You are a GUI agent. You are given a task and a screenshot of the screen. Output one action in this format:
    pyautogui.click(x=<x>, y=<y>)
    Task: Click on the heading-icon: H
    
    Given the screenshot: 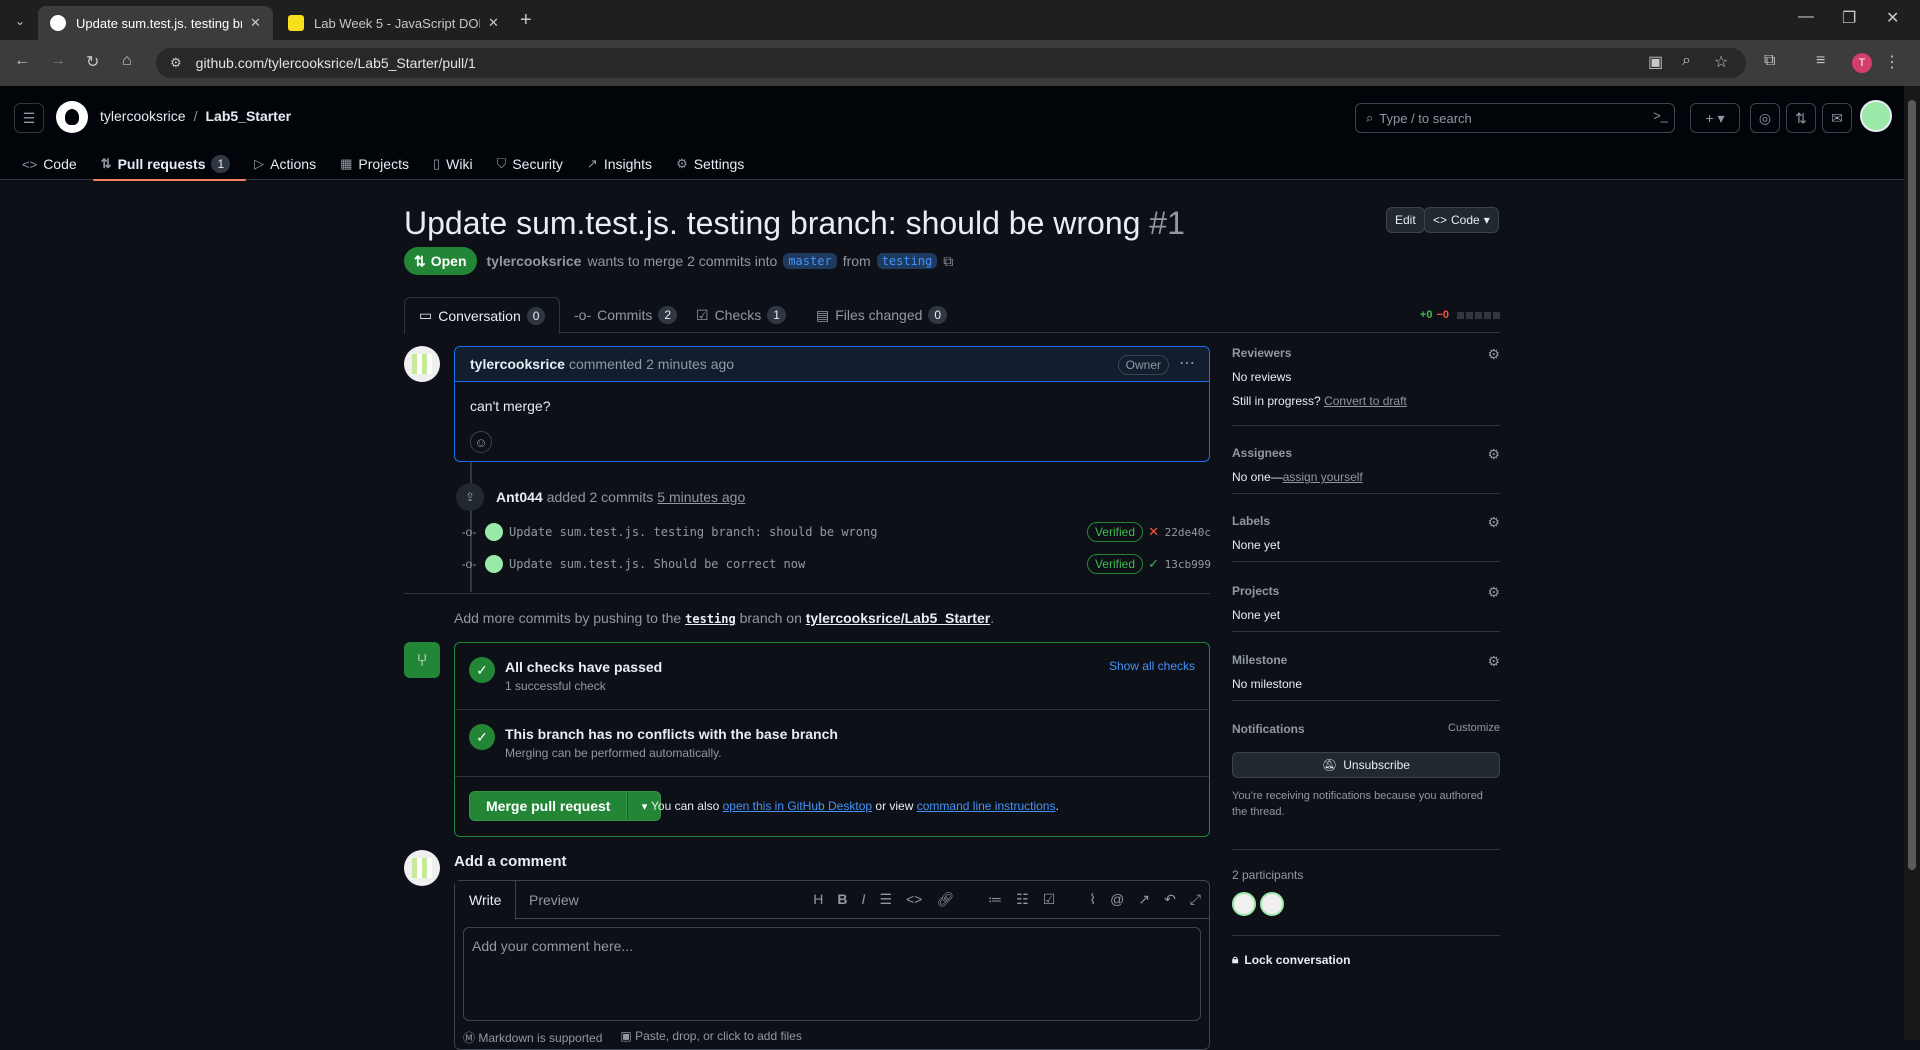 What is the action you would take?
    pyautogui.click(x=818, y=899)
    